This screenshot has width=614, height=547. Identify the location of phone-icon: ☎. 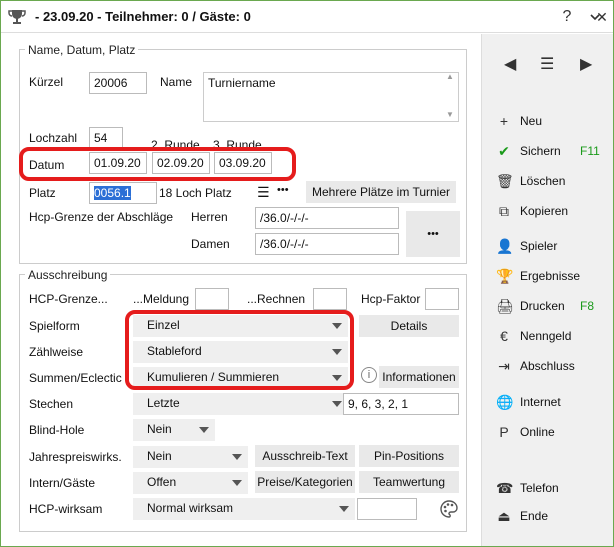
(505, 488).